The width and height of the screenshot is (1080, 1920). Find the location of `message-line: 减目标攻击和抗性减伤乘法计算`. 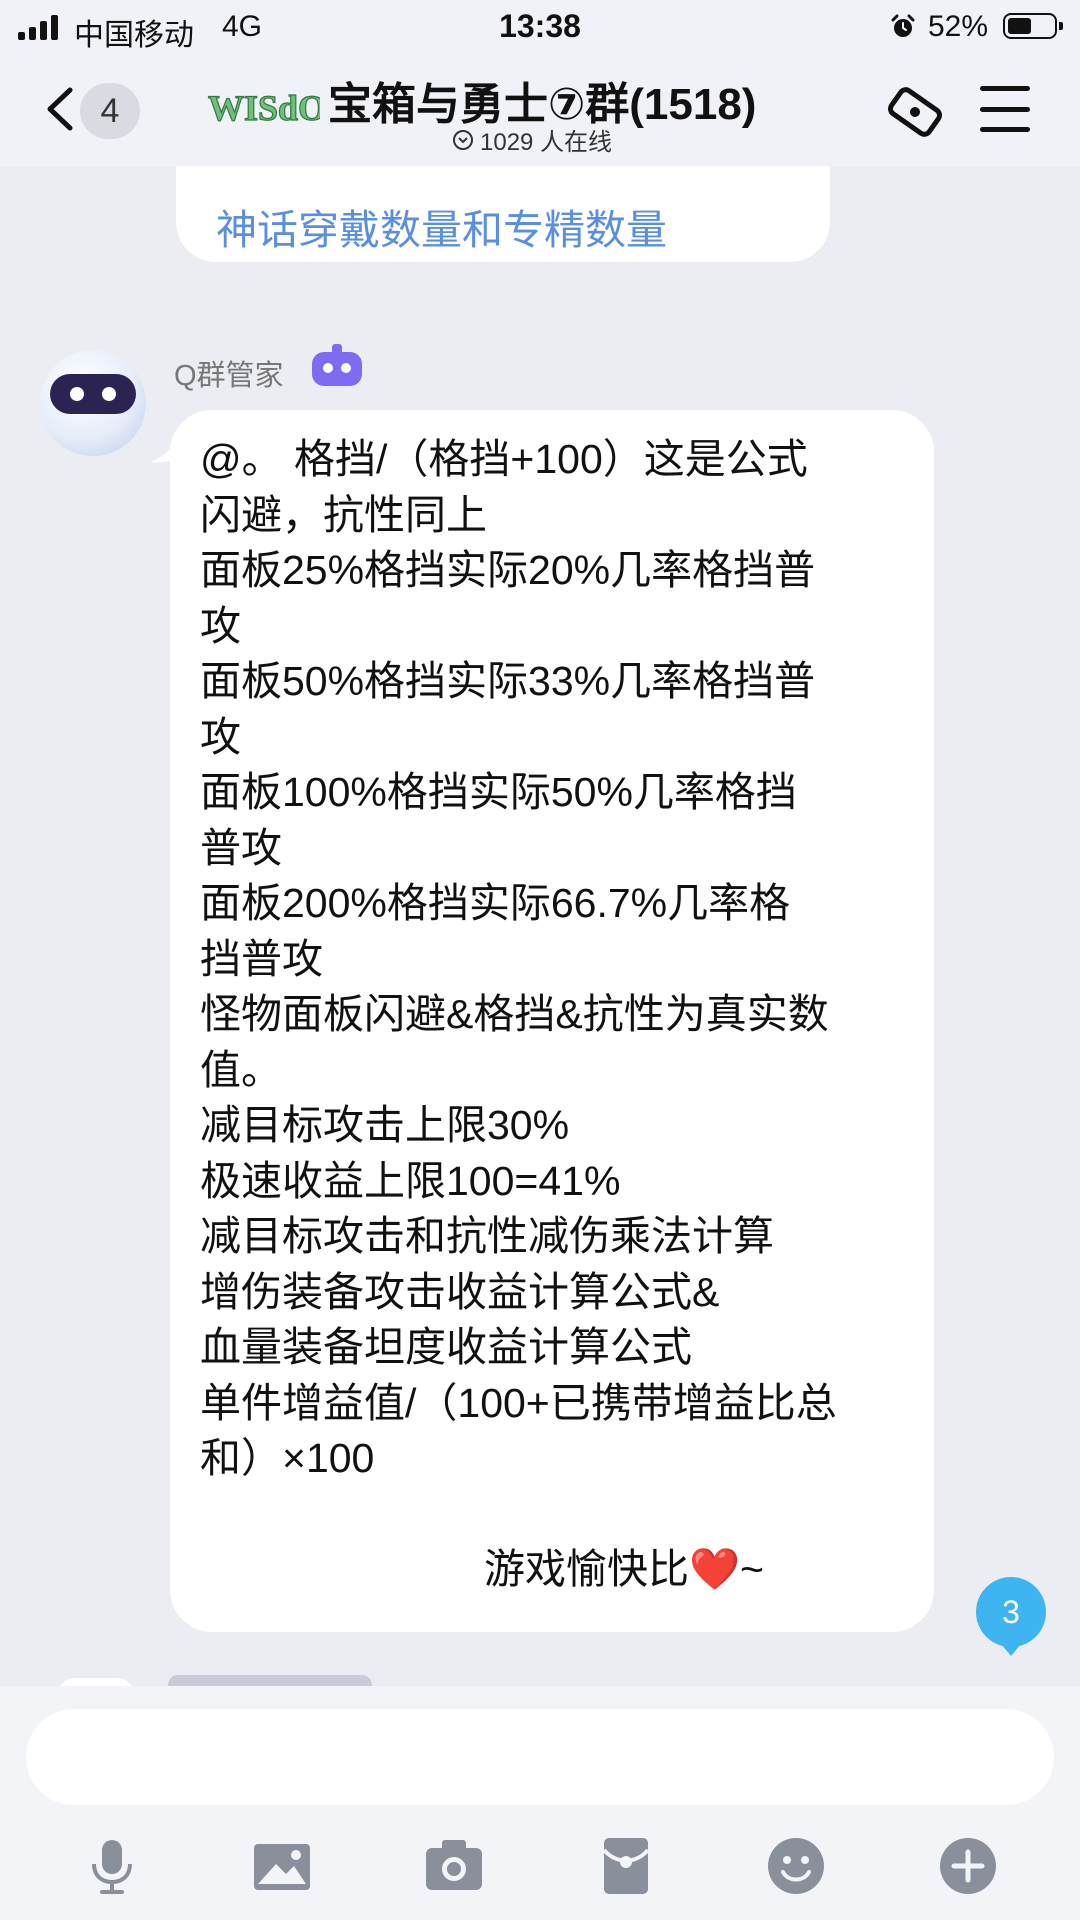

message-line: 减目标攻击和抗性减伤乘法计算 is located at coordinates (487, 1236).